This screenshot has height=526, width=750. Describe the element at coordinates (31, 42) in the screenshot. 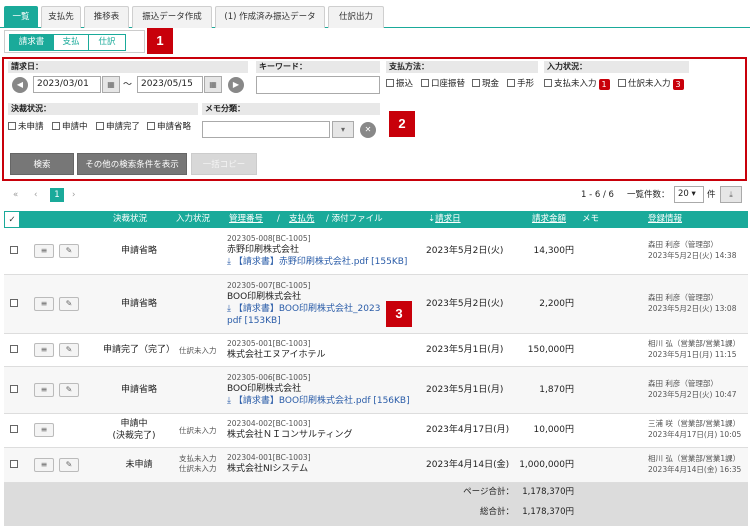

I see `subtab-invoice: 請求書` at that location.